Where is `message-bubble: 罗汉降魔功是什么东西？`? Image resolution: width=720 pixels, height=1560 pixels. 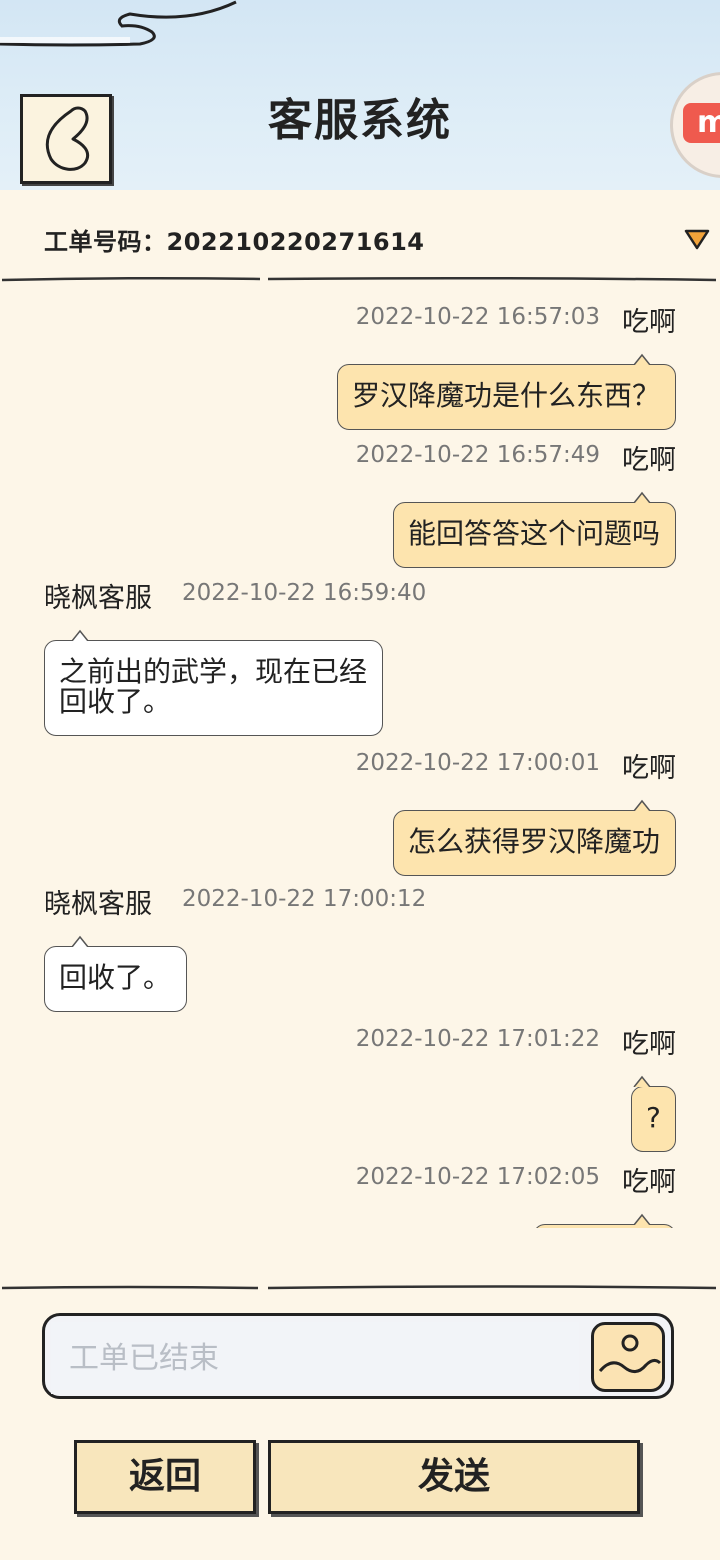
message-bubble: 罗汉降魔功是什么东西？ is located at coordinates (506, 391).